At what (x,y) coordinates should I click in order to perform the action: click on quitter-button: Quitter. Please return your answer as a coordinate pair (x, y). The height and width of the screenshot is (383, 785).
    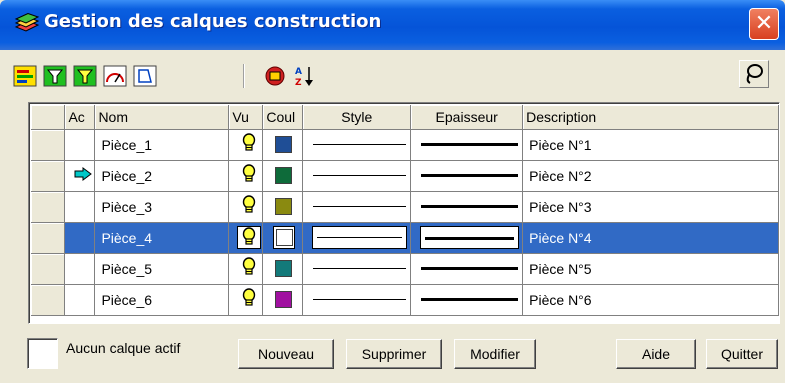
    Looking at the image, I should click on (742, 354).